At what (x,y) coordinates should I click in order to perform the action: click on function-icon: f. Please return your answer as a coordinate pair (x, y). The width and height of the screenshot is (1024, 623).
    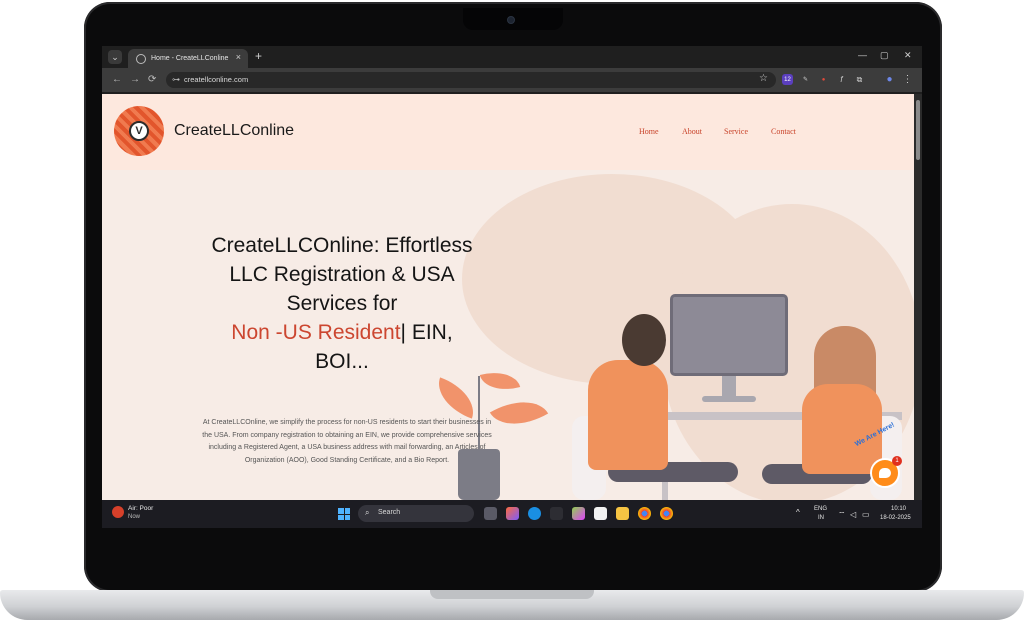
    Looking at the image, I should click on (841, 79).